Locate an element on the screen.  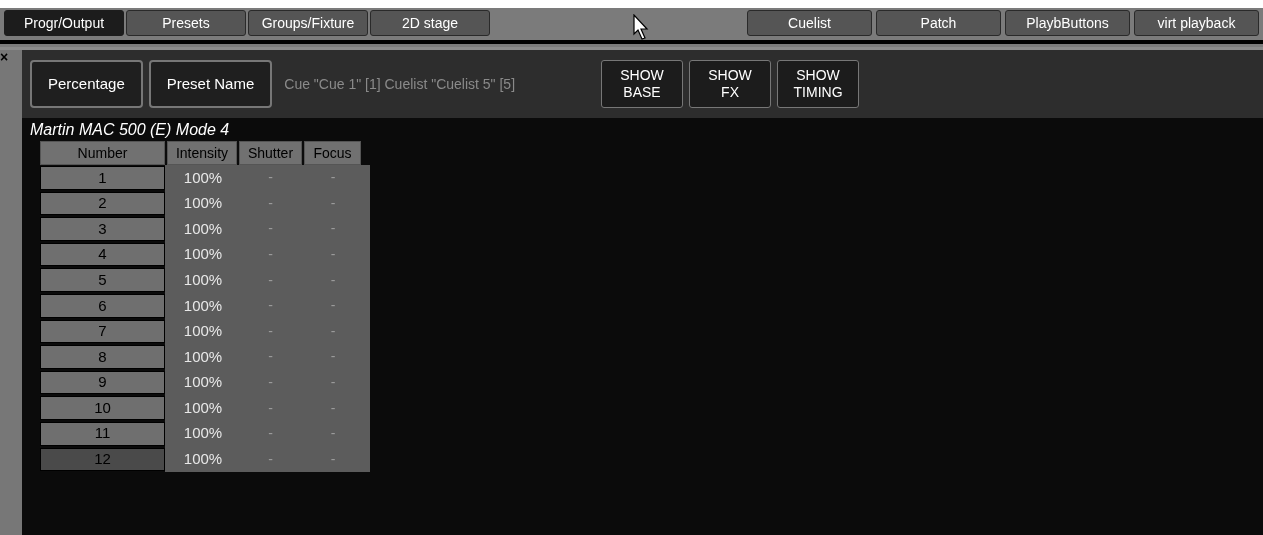
toolbar-button: Percentage is located at coordinates (86, 84).